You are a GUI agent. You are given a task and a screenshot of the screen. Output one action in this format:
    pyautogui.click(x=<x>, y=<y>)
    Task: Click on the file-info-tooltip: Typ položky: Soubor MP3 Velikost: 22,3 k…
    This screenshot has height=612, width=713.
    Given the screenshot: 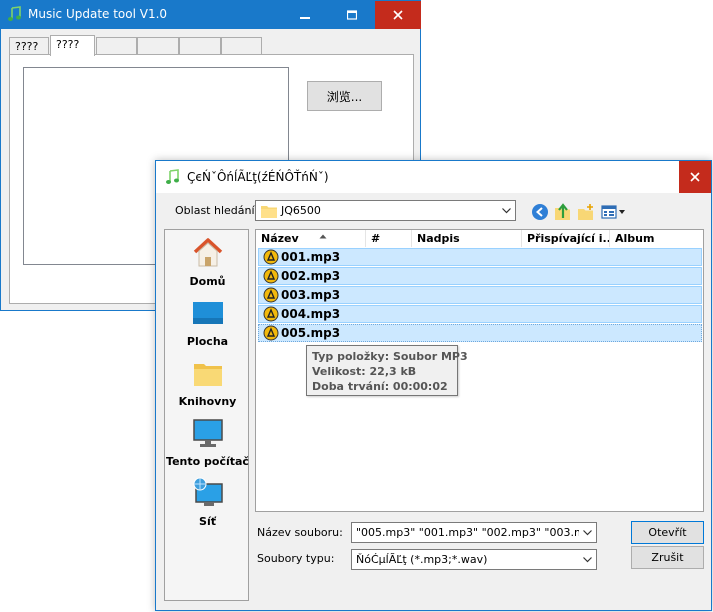 What is the action you would take?
    pyautogui.click(x=387, y=370)
    